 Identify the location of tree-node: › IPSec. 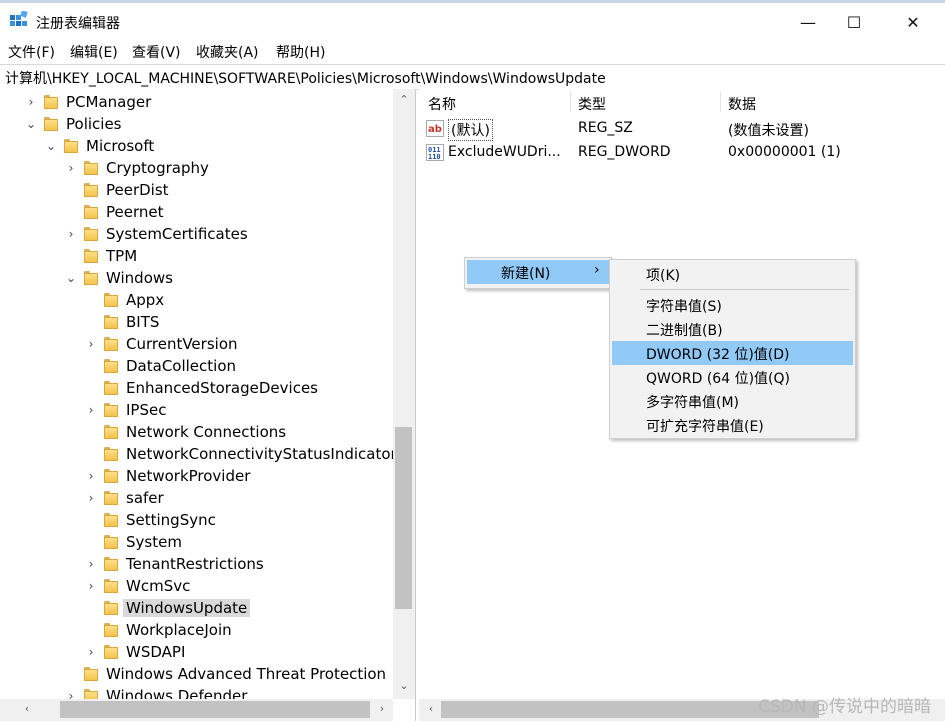
(196, 410).